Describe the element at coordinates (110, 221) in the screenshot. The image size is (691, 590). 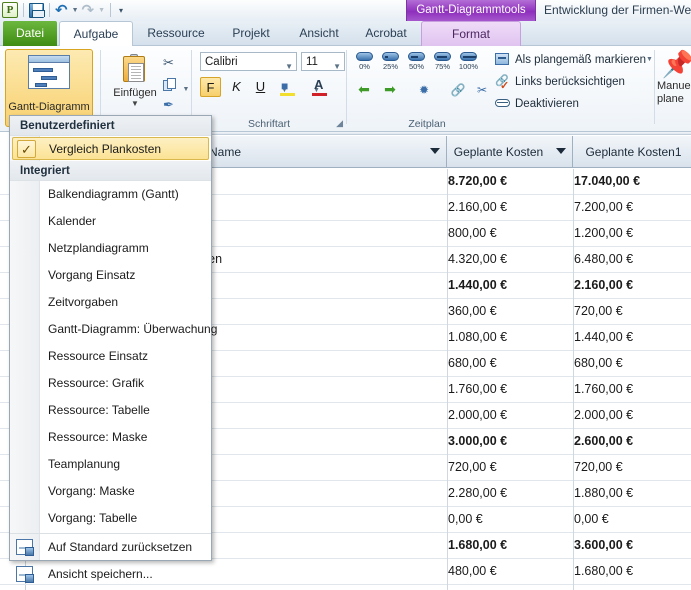
I see `menu-item-kalender: Kalender` at that location.